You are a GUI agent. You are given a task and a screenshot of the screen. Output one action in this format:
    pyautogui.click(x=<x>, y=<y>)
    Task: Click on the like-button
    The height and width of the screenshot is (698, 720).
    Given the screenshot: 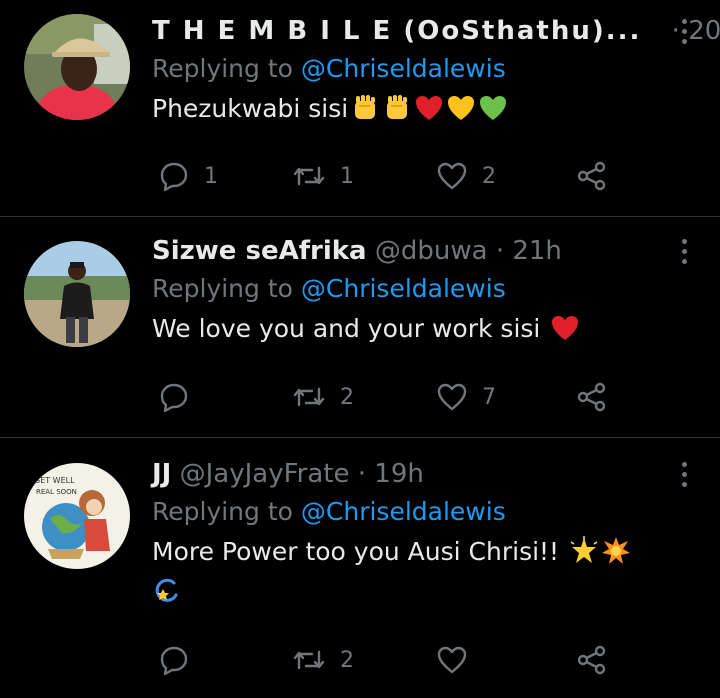 What is the action you would take?
    pyautogui.click(x=452, y=660)
    